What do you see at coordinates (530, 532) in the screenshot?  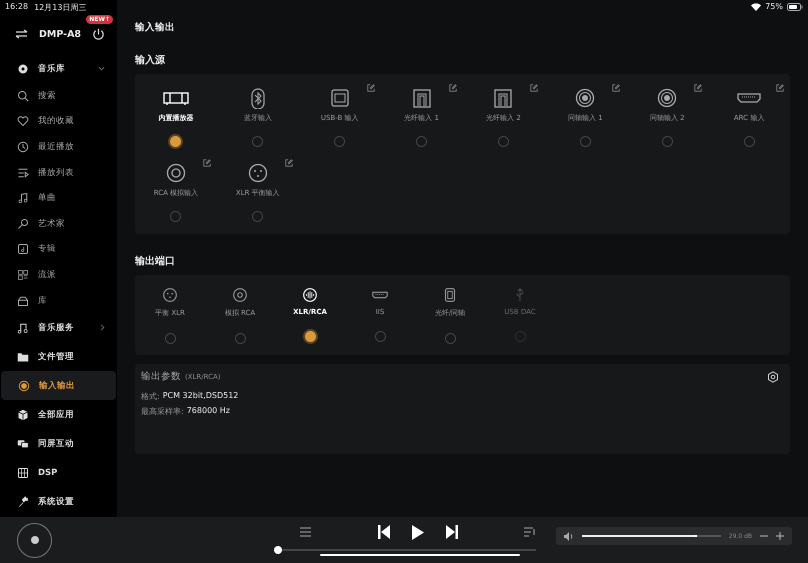 I see `playlist-icon` at bounding box center [530, 532].